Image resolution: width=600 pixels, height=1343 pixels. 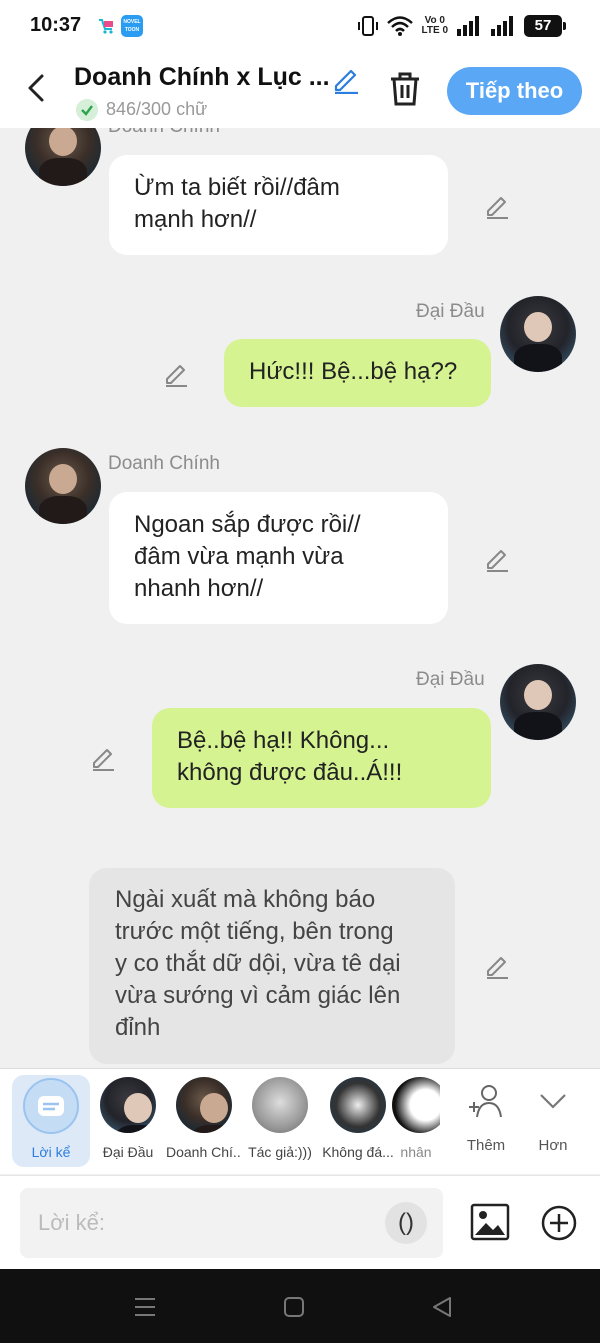 What do you see at coordinates (294, 1307) in the screenshot?
I see `home-icon` at bounding box center [294, 1307].